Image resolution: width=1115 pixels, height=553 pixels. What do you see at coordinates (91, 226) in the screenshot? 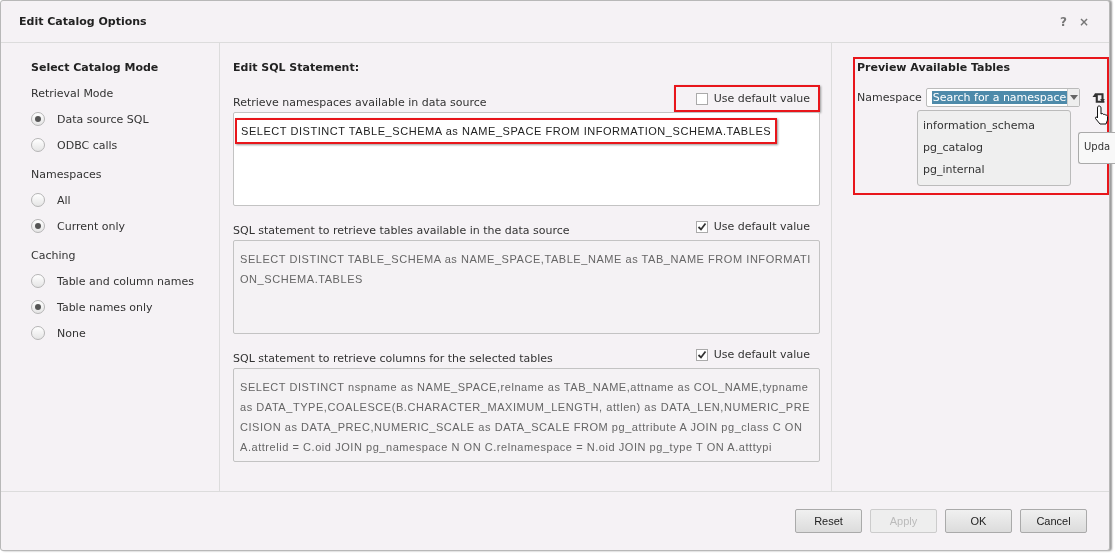
I see `radio-label: Current only` at bounding box center [91, 226].